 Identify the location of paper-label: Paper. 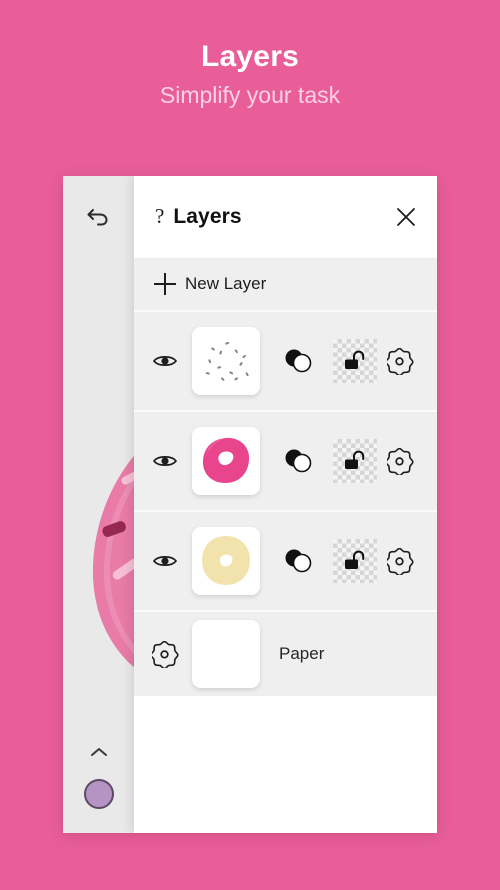
(302, 653).